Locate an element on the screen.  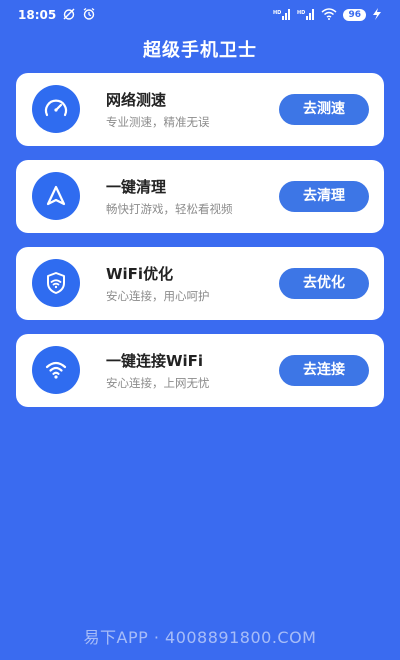
battery-indicator: 96 is located at coordinates (354, 15).